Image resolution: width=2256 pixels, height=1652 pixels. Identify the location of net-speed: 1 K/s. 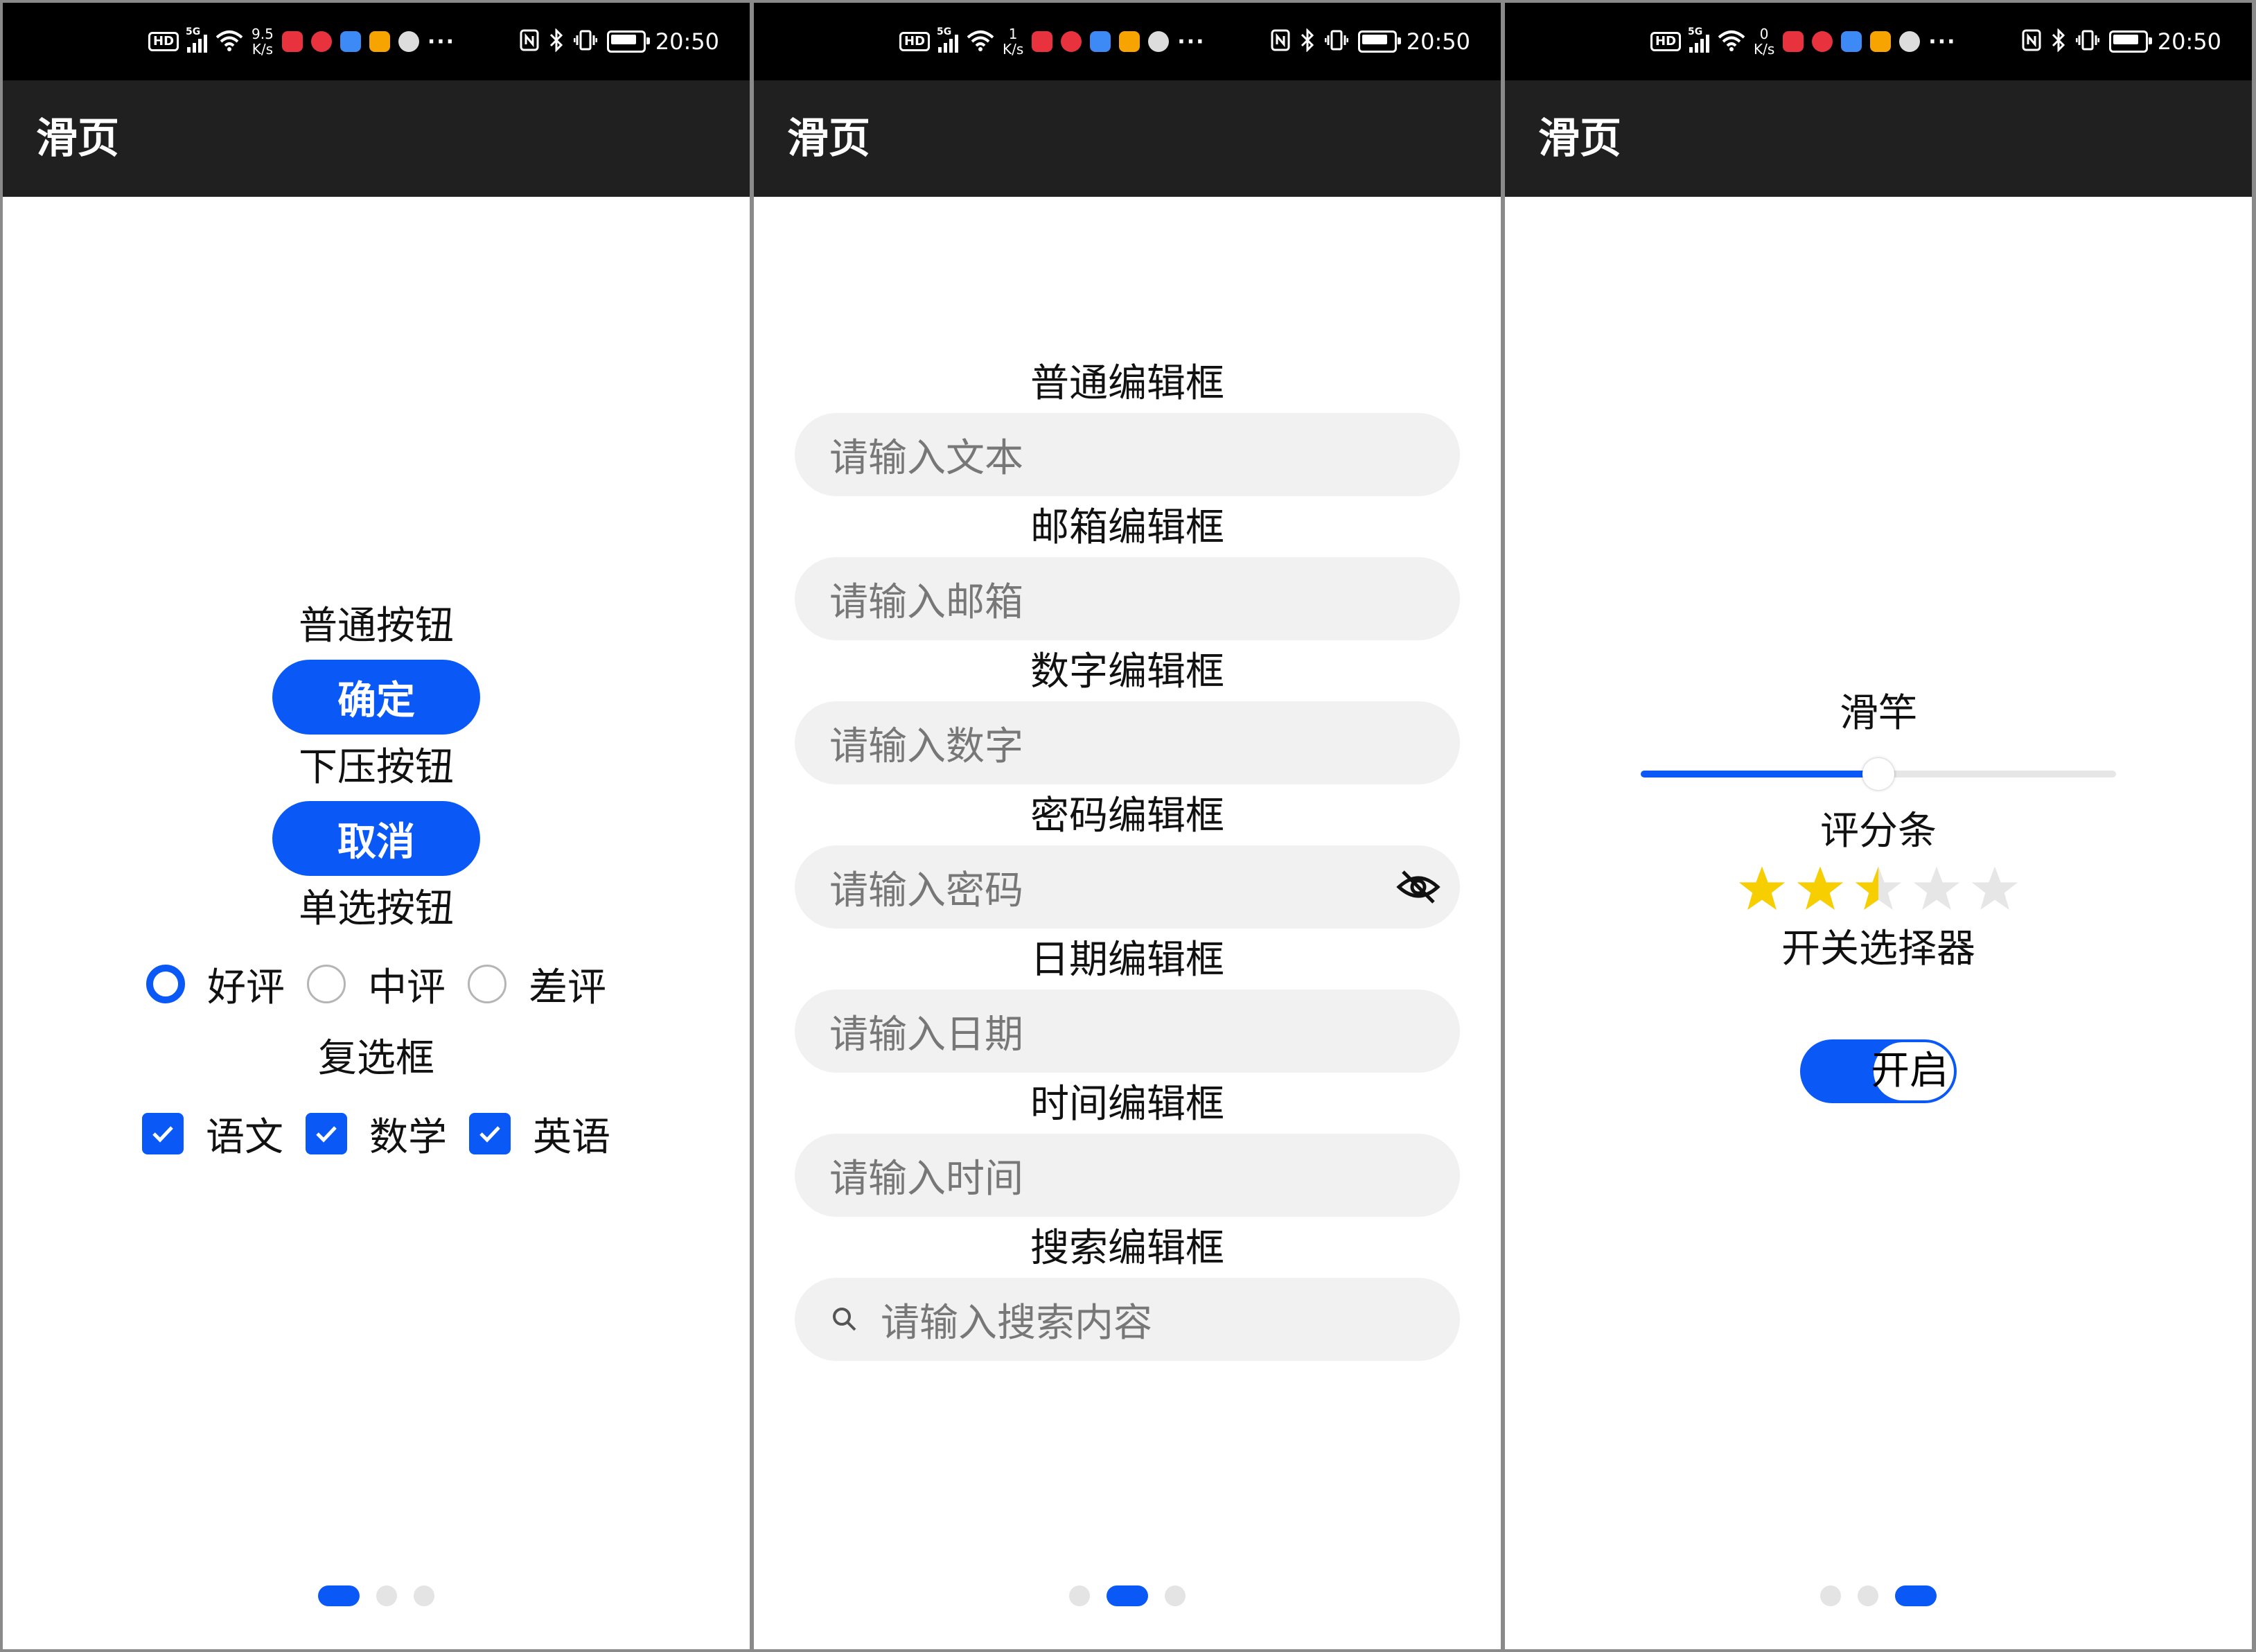
(1013, 42).